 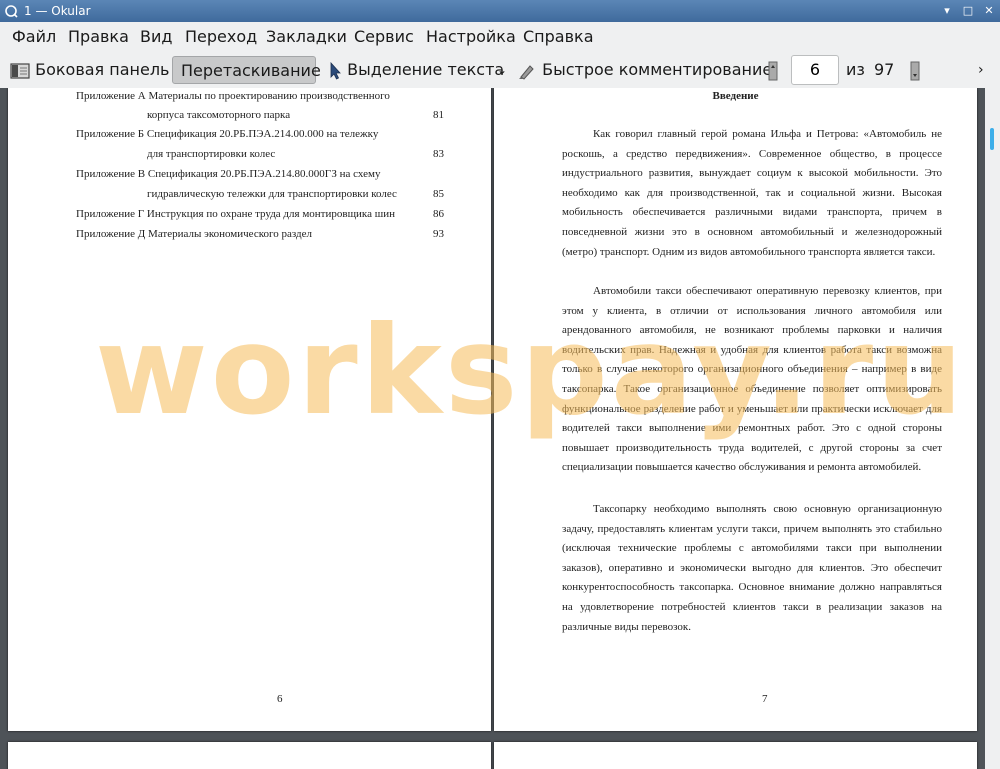 I want to click on menu-view: Вид, so click(x=156, y=36).